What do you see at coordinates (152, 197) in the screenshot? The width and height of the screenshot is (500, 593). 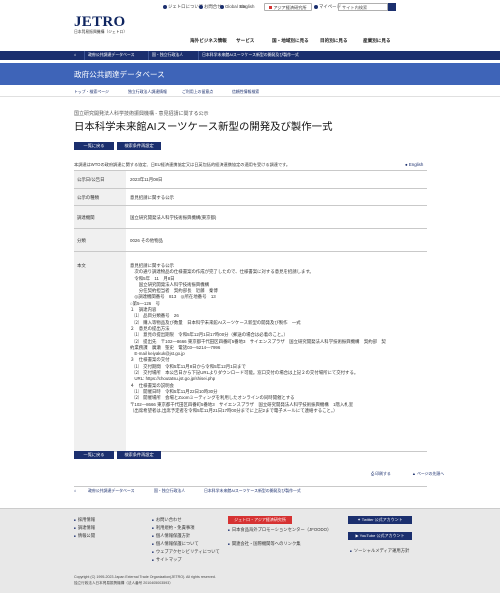 I see `row-value: 意見招請に関する公示` at bounding box center [152, 197].